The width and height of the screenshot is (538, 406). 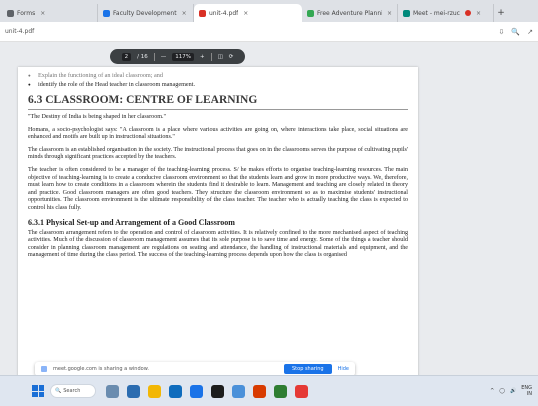 What do you see at coordinates (224, 13) in the screenshot?
I see `tab-label: unit-4.pdf` at bounding box center [224, 13].